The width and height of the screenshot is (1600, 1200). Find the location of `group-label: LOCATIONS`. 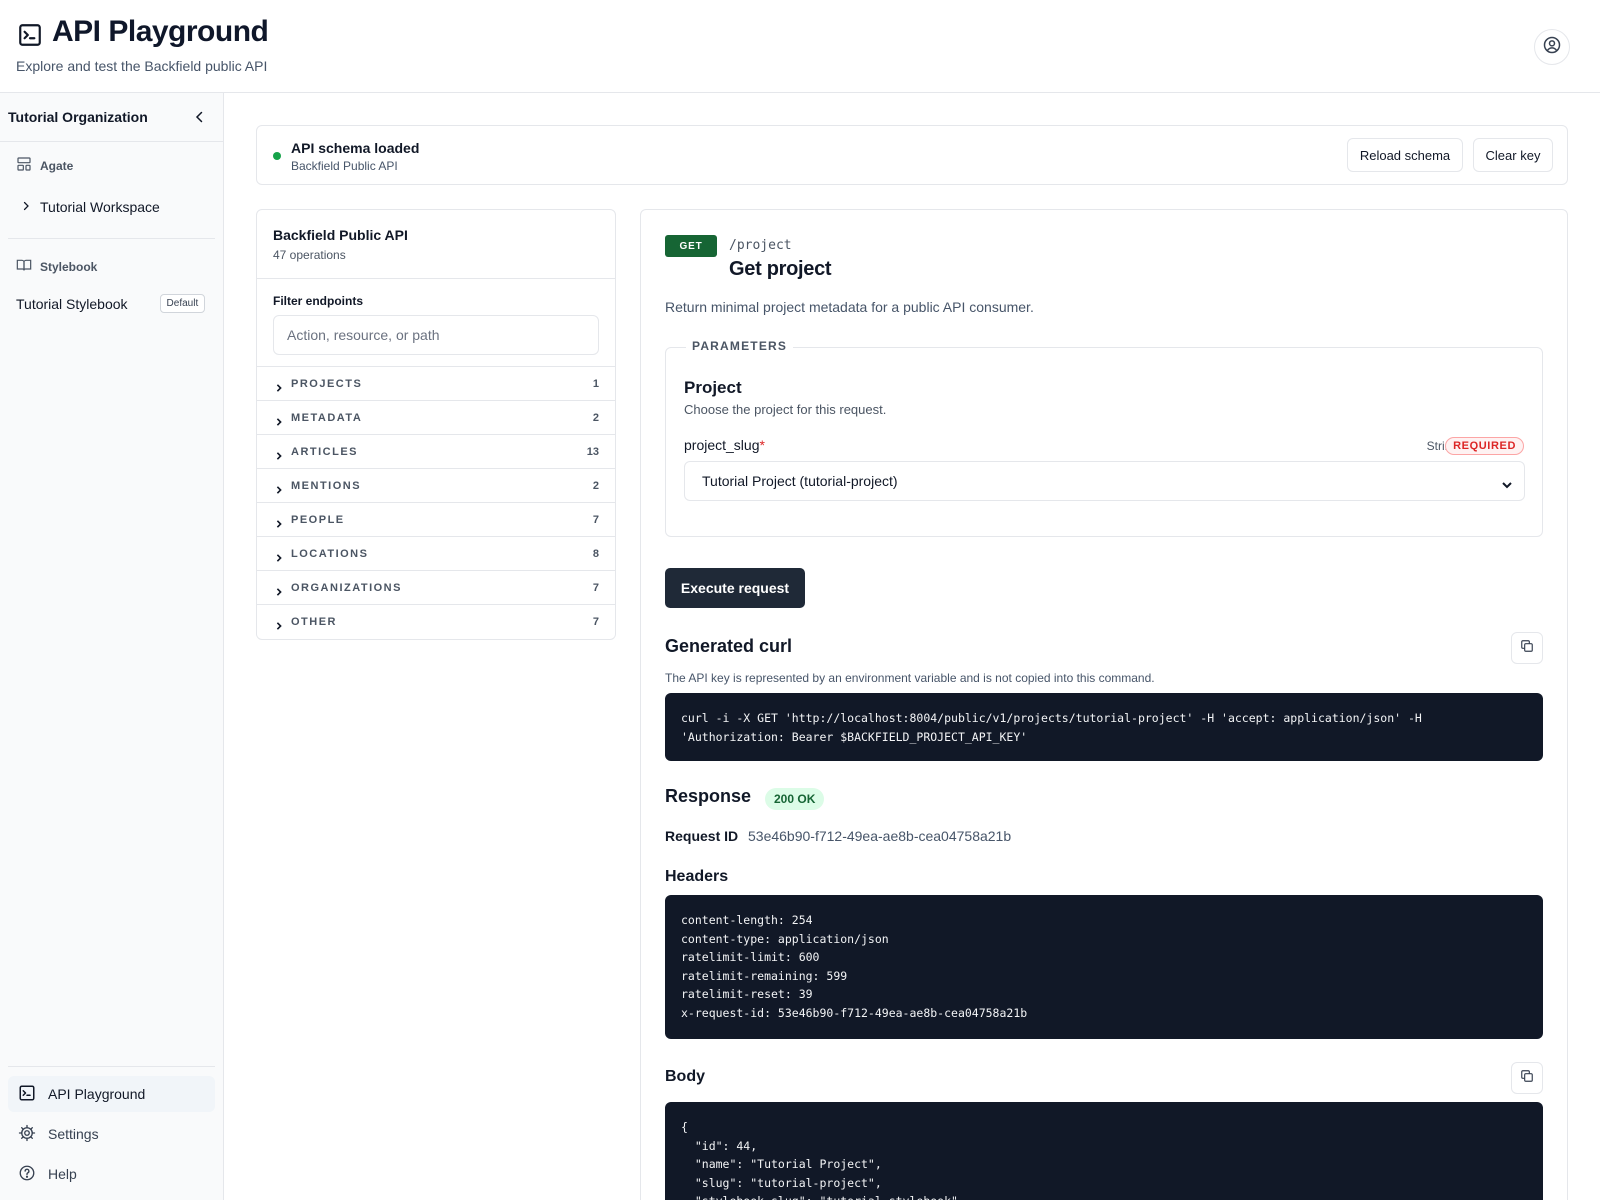

group-label: LOCATIONS is located at coordinates (330, 553).